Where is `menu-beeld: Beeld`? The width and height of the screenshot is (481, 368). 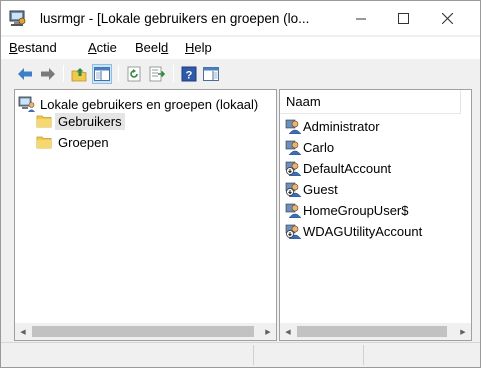
menu-beeld: Beeld is located at coordinates (151, 47).